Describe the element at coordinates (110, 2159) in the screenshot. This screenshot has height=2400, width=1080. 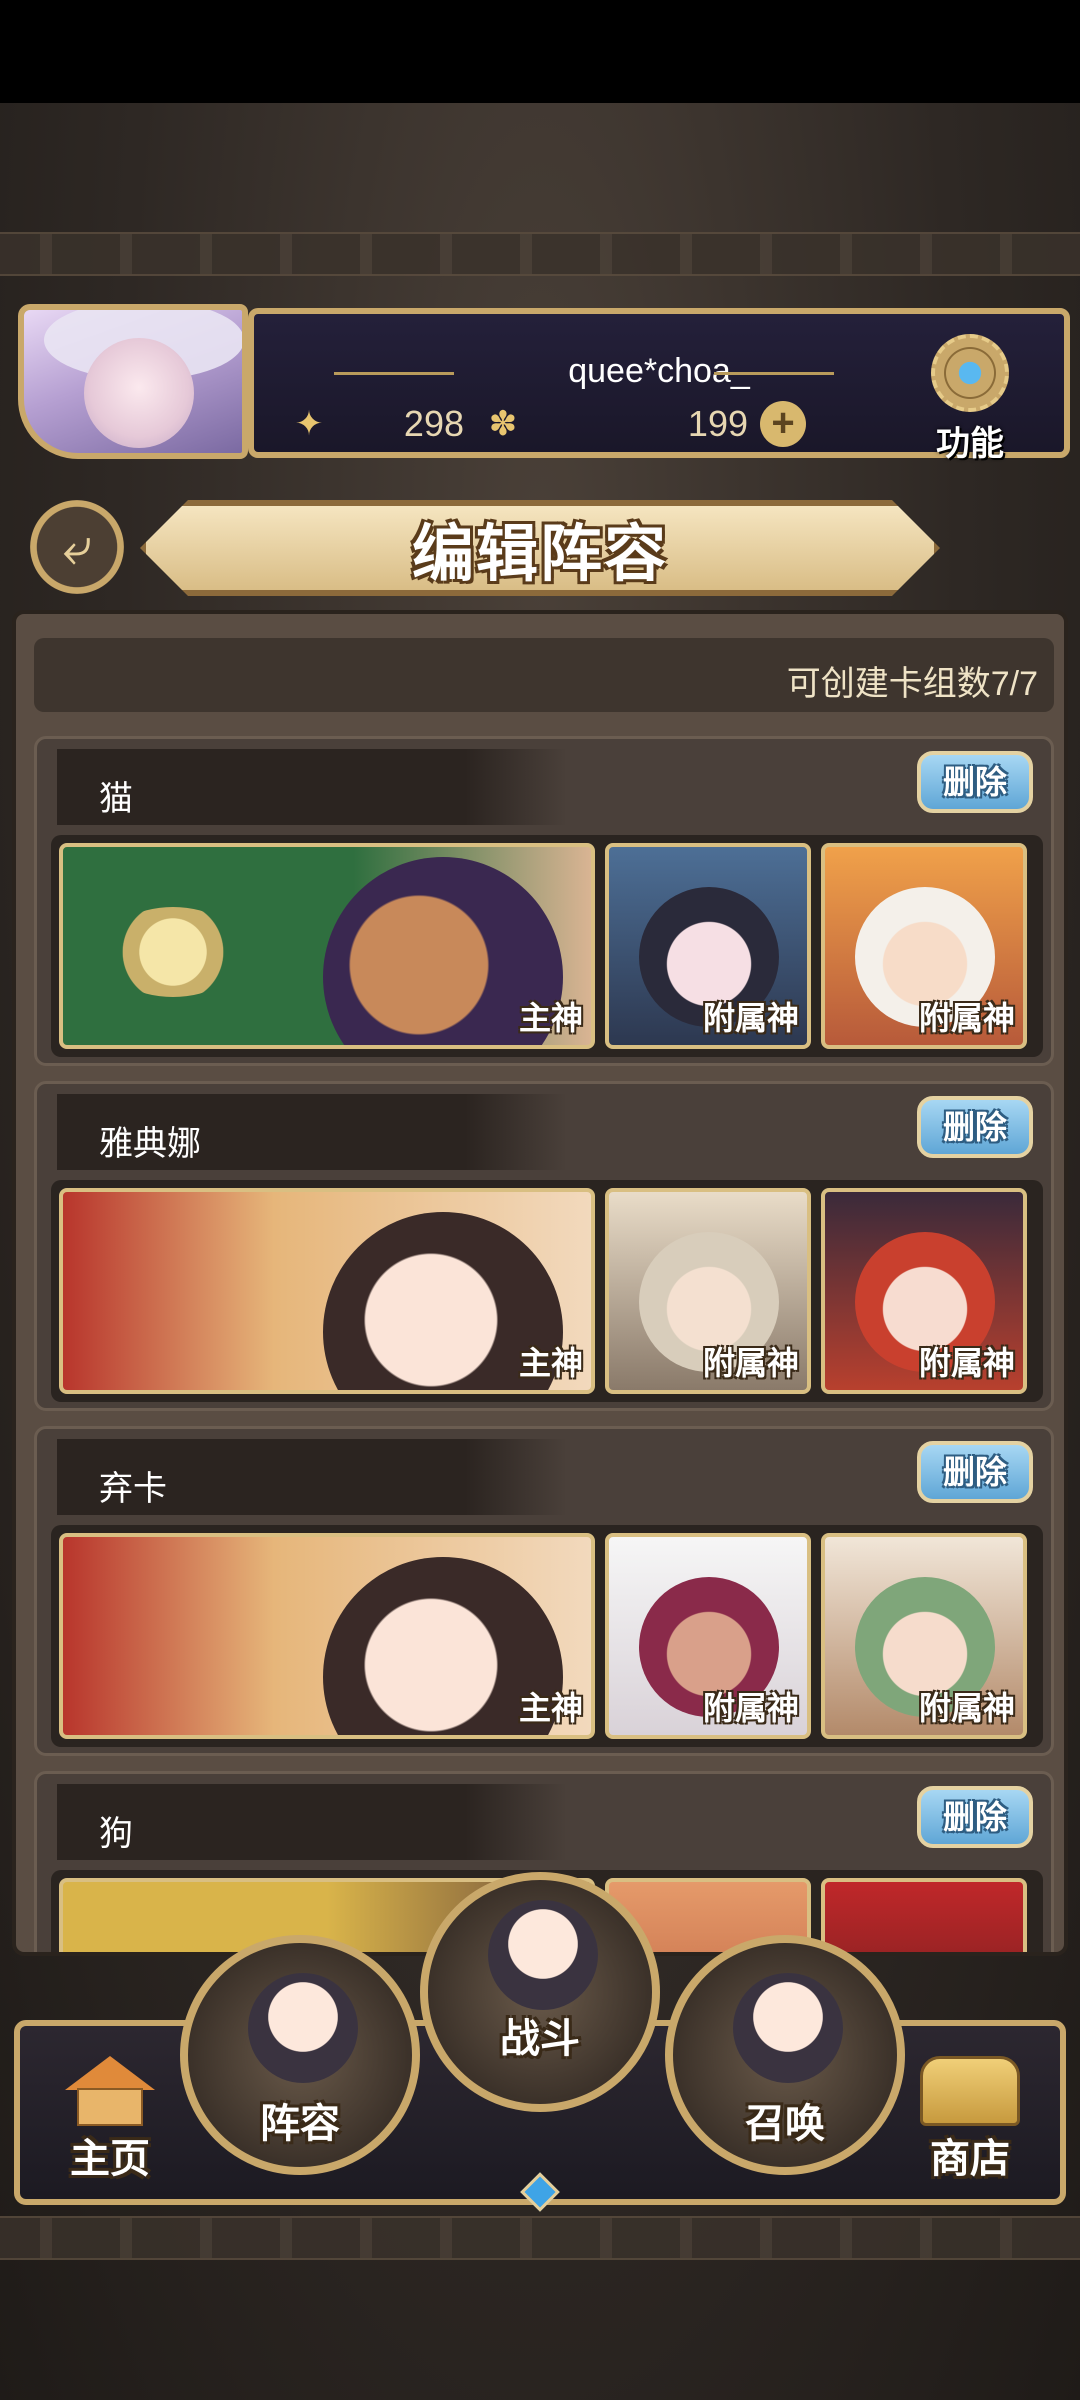
I see `nav-home-label: 主页` at that location.